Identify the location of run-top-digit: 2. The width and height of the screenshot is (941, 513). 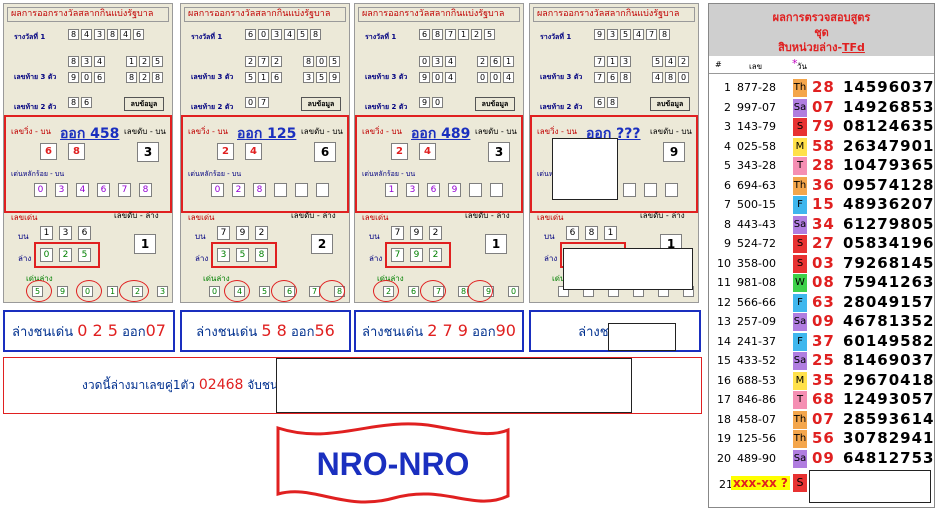
(225, 151).